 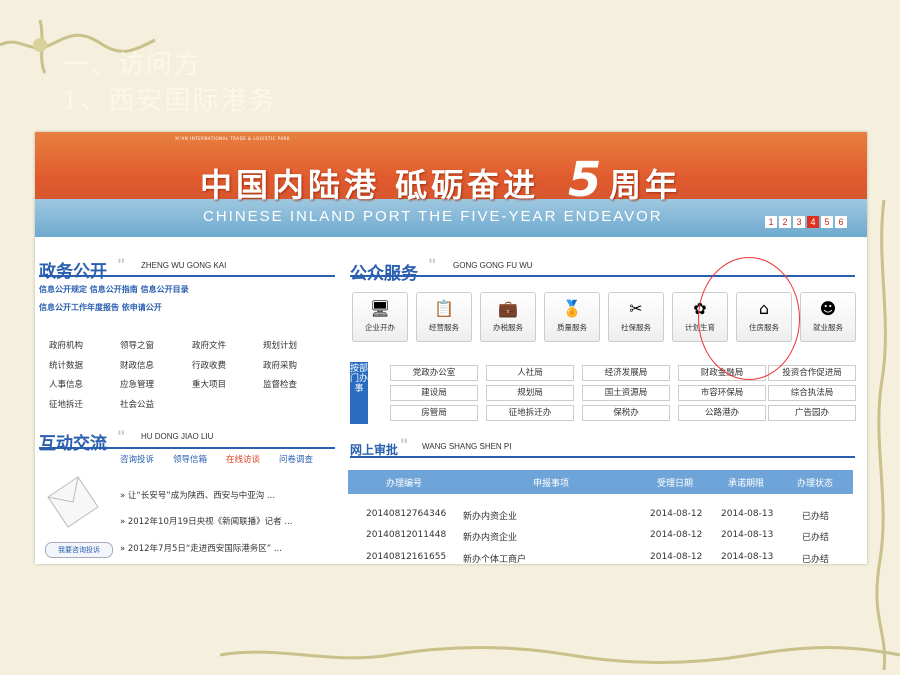 What do you see at coordinates (209, 384) in the screenshot?
I see `gov-item: 重大项目` at bounding box center [209, 384].